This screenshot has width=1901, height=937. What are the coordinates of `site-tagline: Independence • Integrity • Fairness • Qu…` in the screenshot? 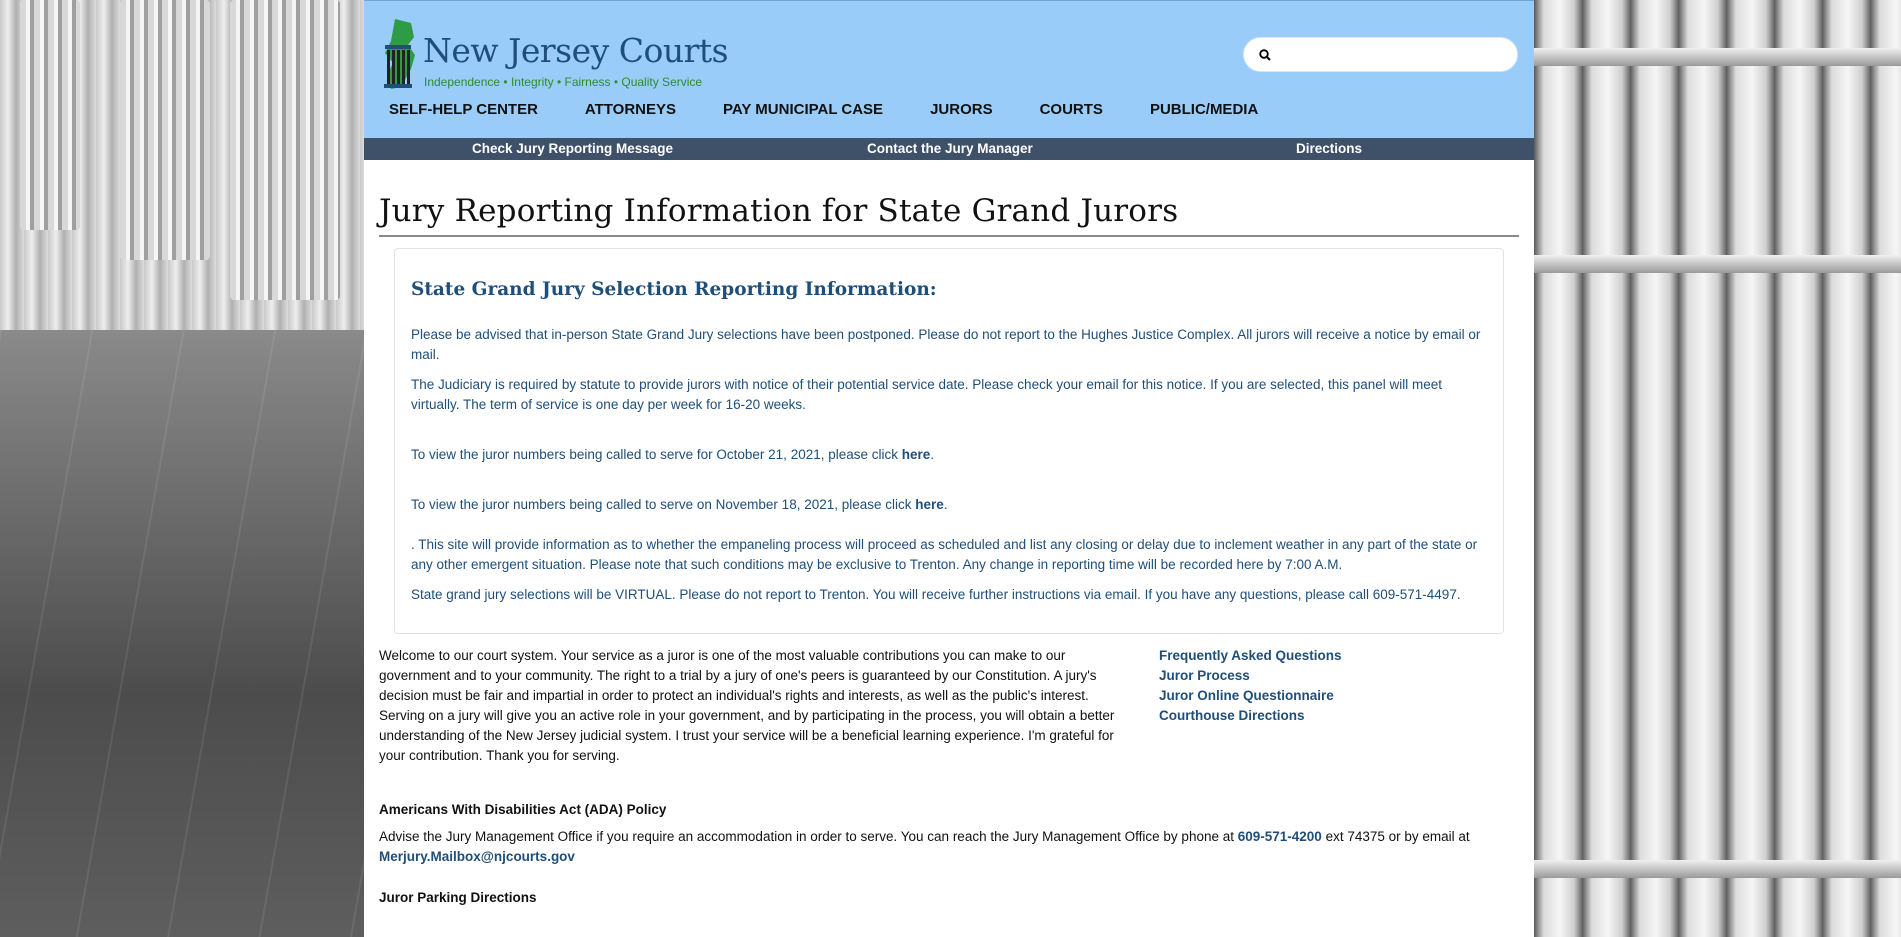 It's located at (563, 82).